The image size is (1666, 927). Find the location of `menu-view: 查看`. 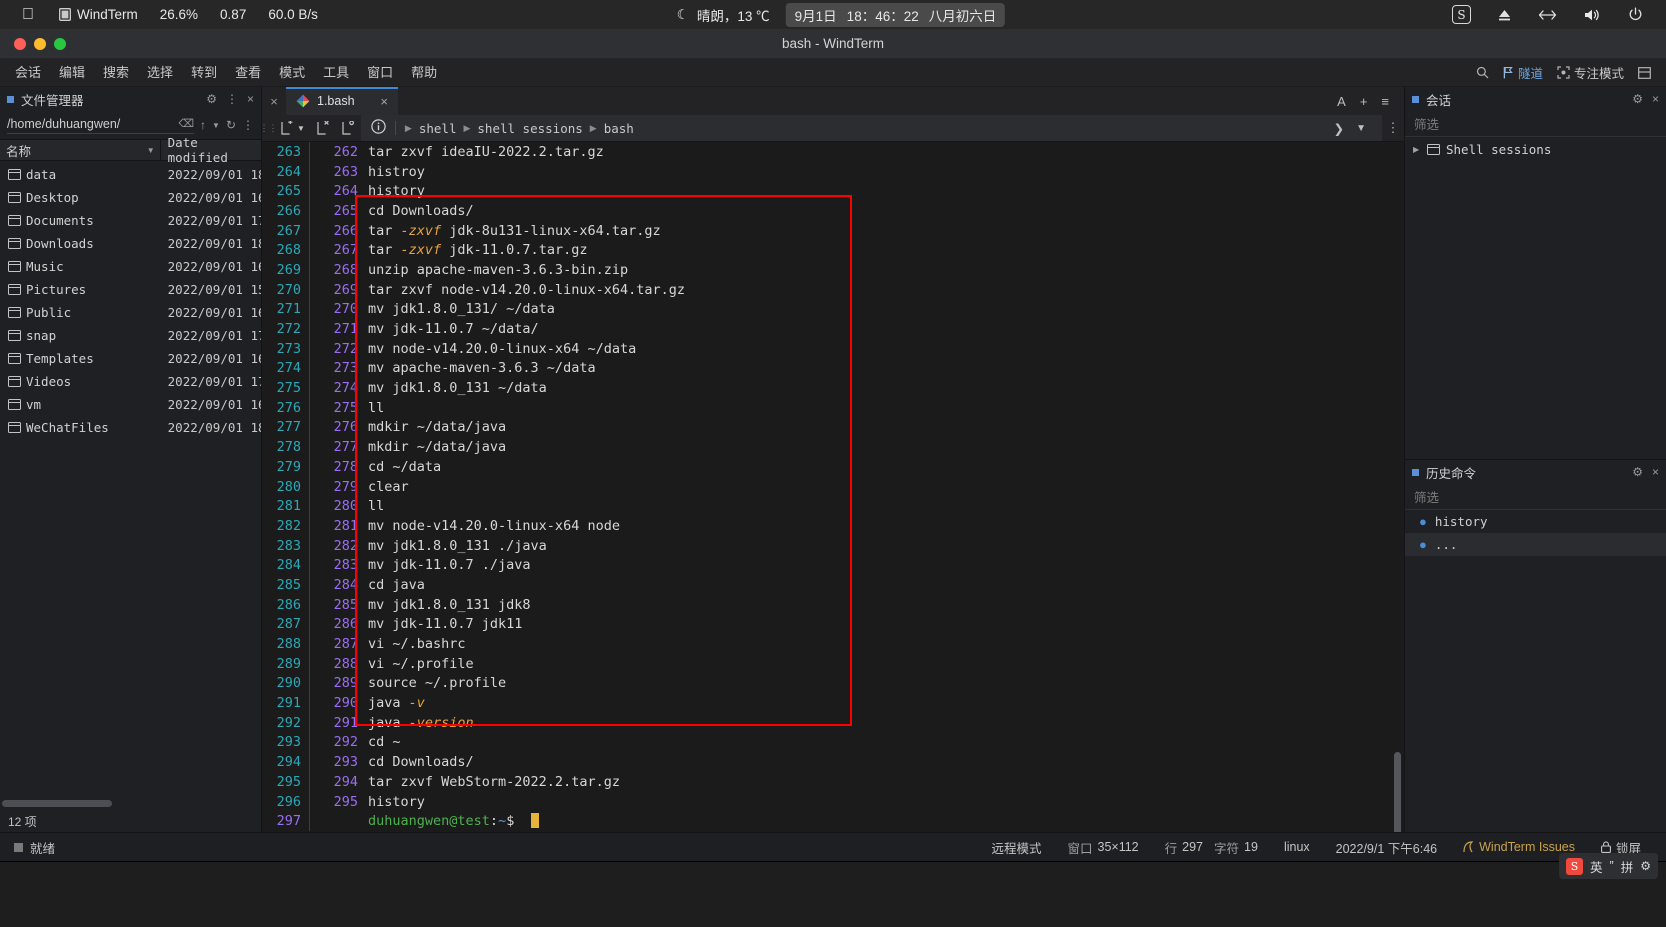

menu-view: 查看 is located at coordinates (248, 73).